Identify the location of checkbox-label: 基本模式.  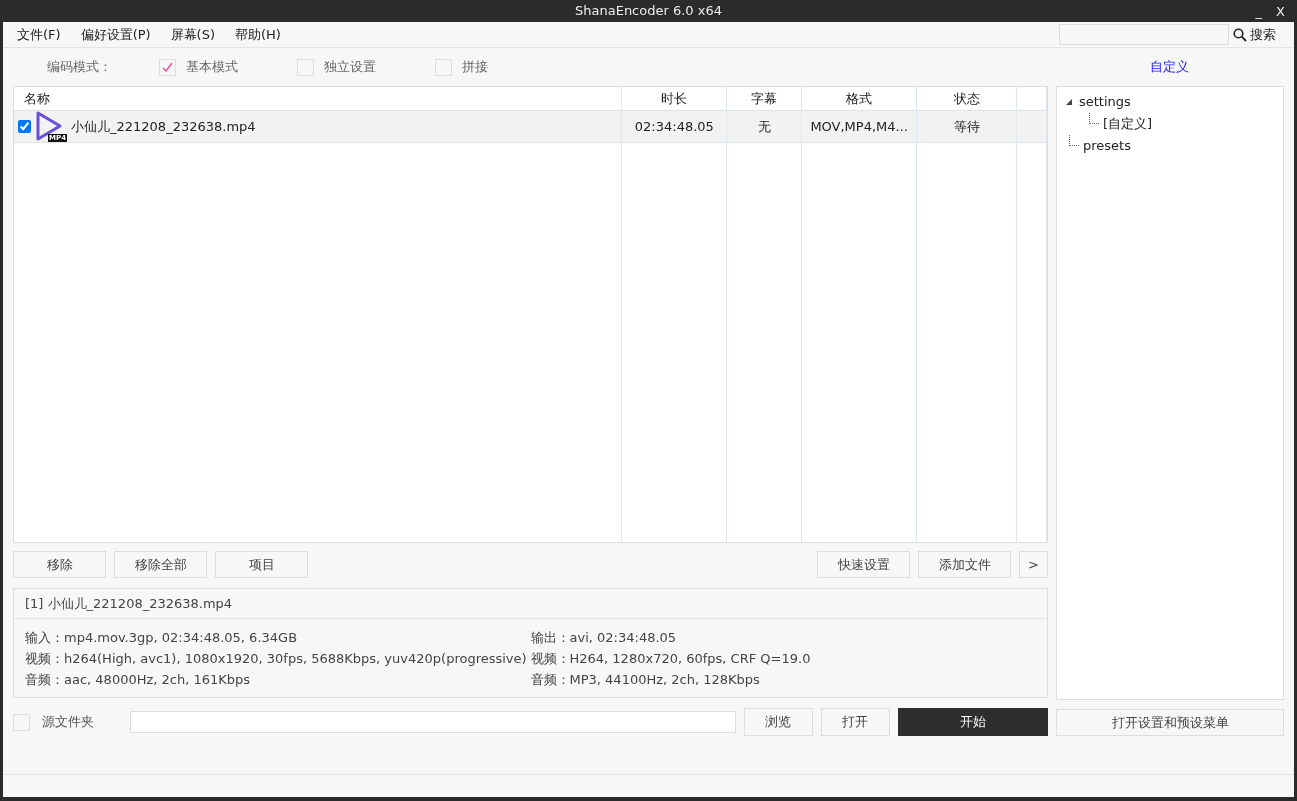
(212, 67).